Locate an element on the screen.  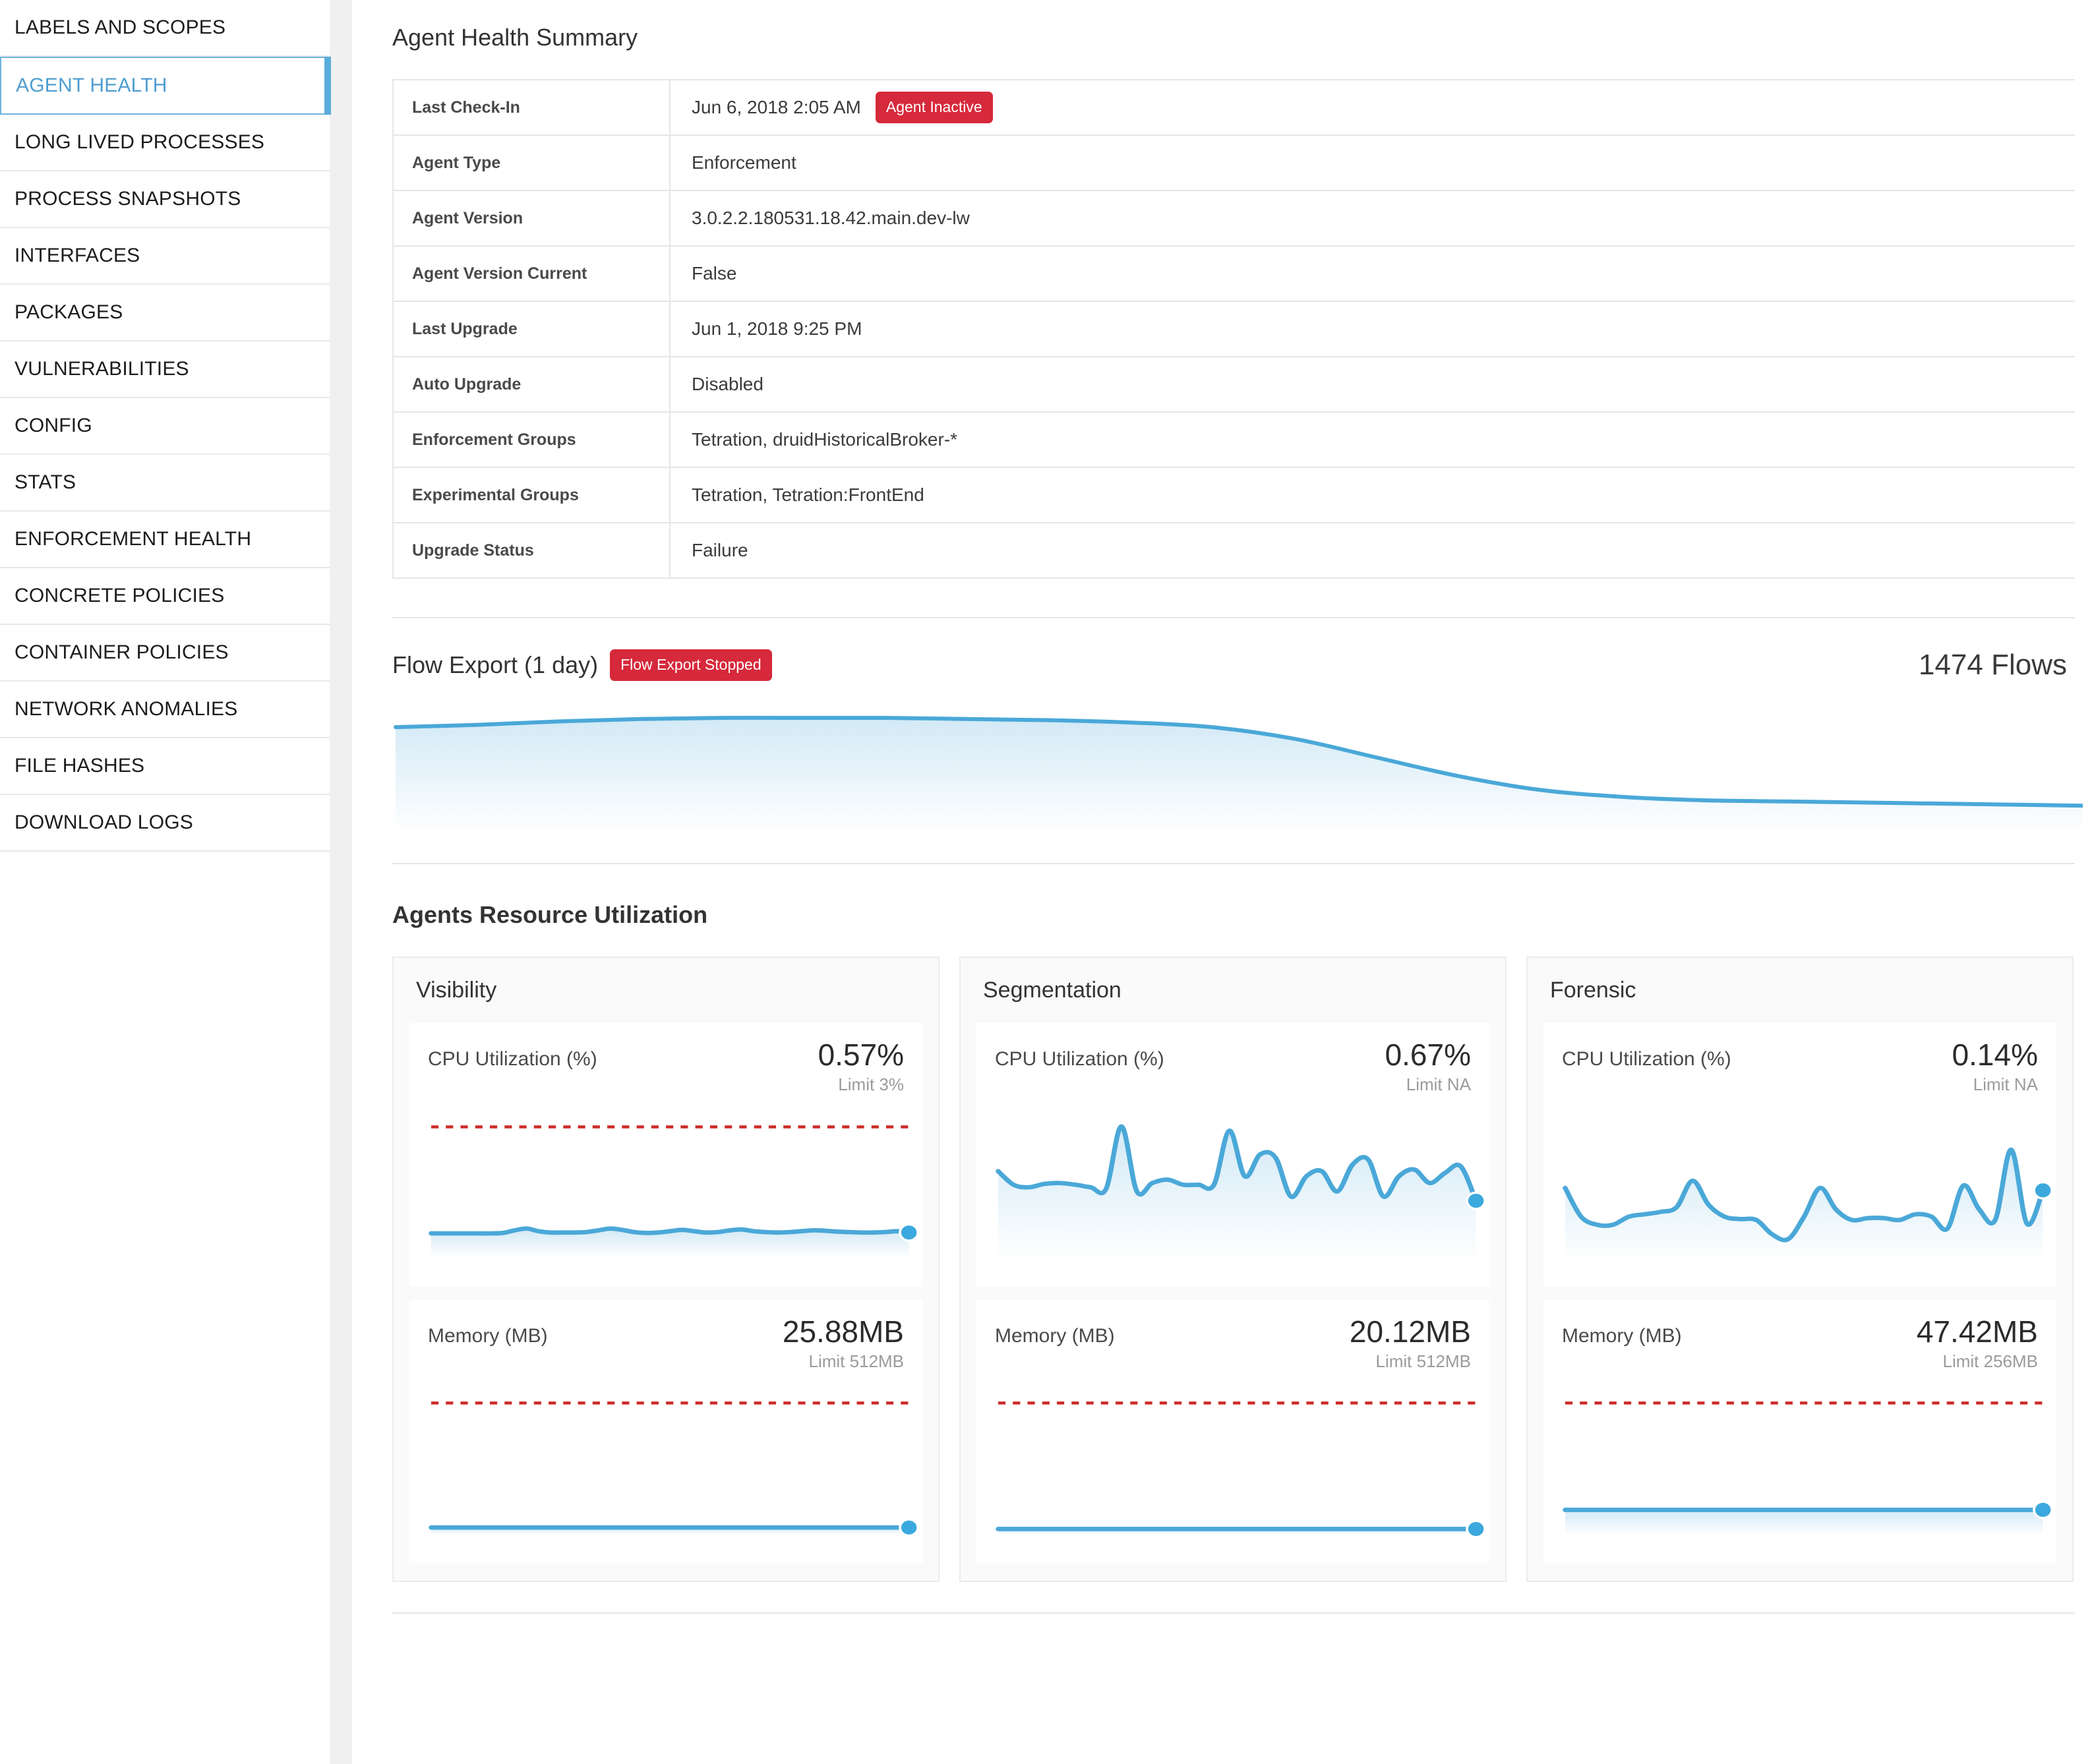
flow-export-status-badge: Flow Export Stopped is located at coordinates (691, 665).